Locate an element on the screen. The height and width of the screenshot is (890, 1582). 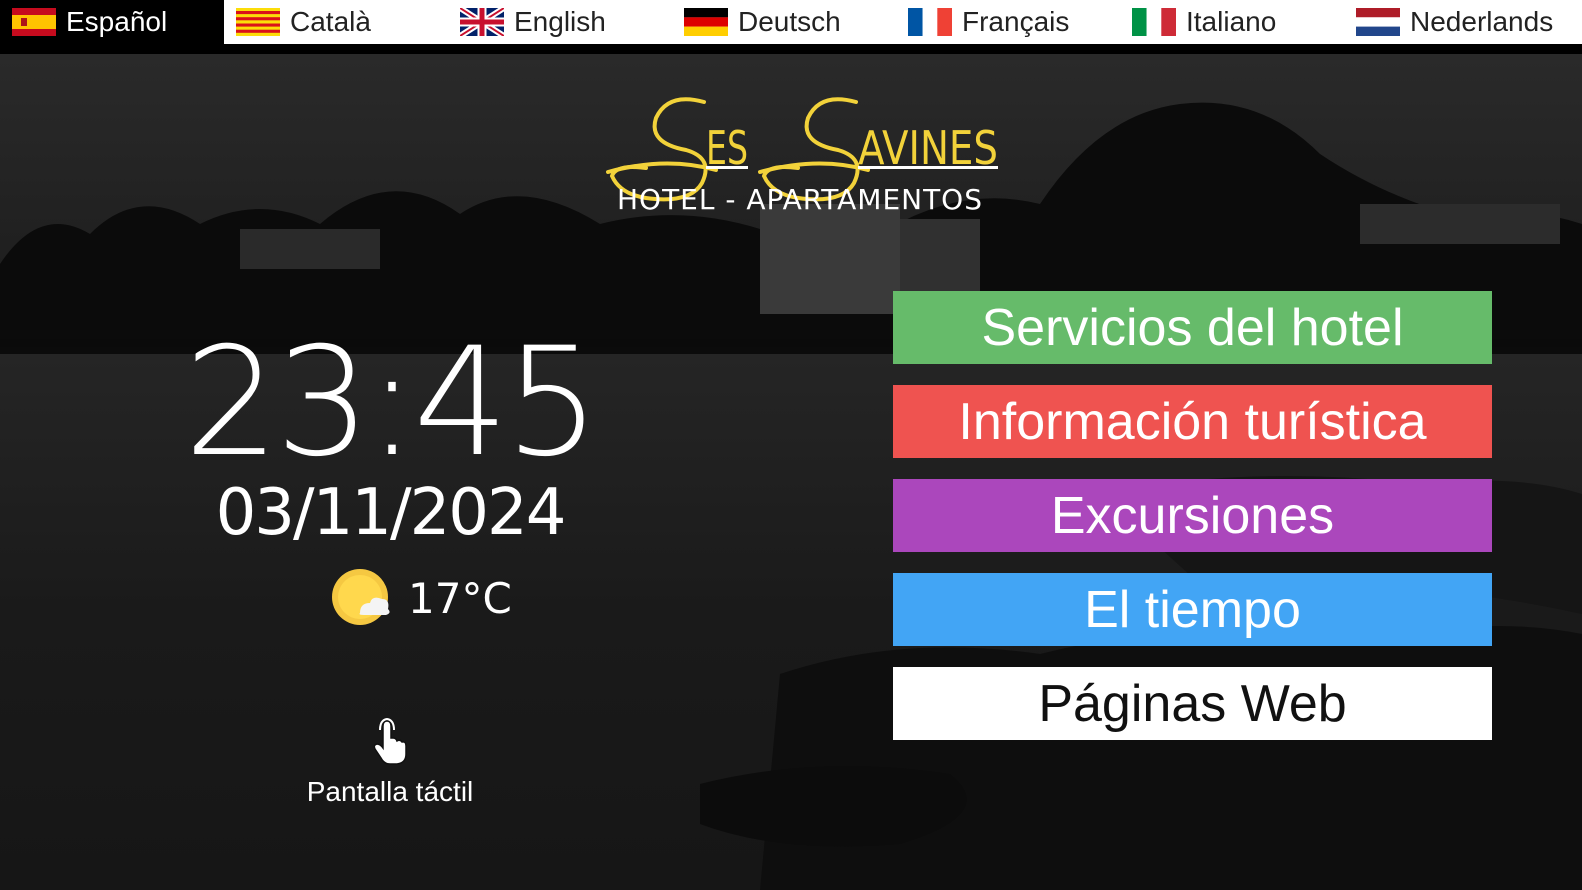
italy-flag-icon is located at coordinates (1154, 22).